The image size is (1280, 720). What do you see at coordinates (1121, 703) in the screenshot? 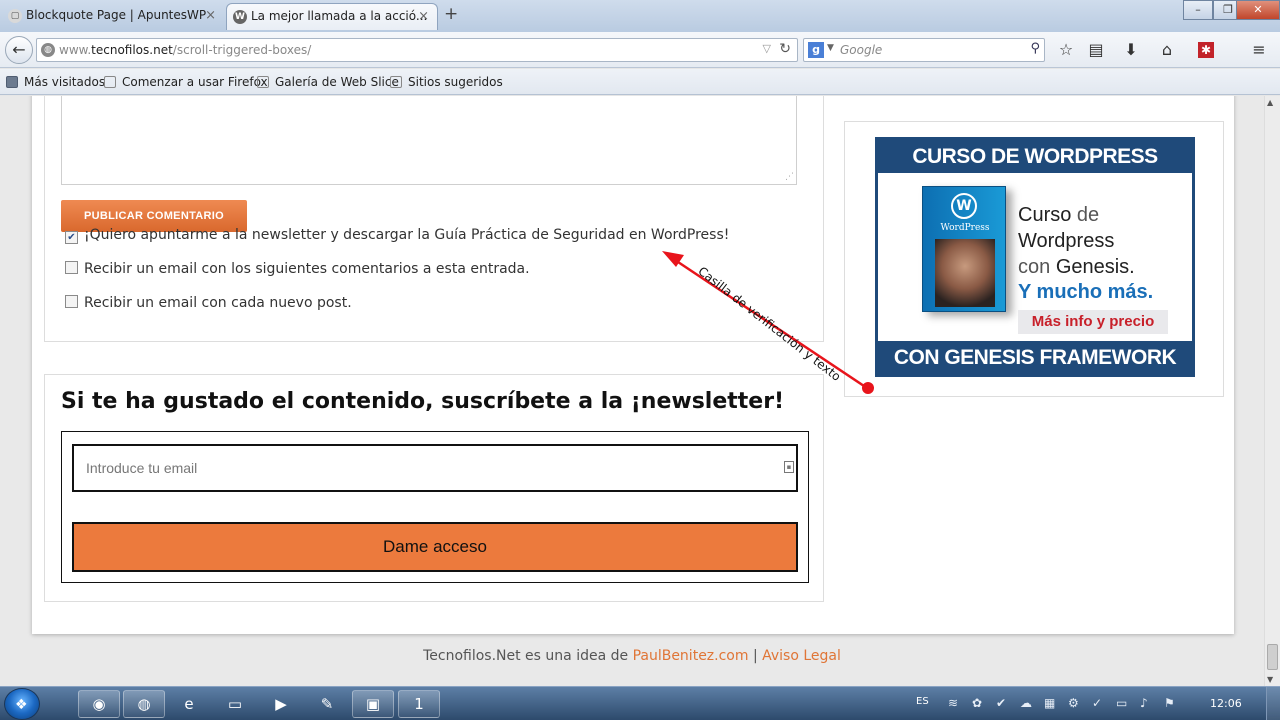
I see `monitor-tray-icon: ▭` at bounding box center [1121, 703].